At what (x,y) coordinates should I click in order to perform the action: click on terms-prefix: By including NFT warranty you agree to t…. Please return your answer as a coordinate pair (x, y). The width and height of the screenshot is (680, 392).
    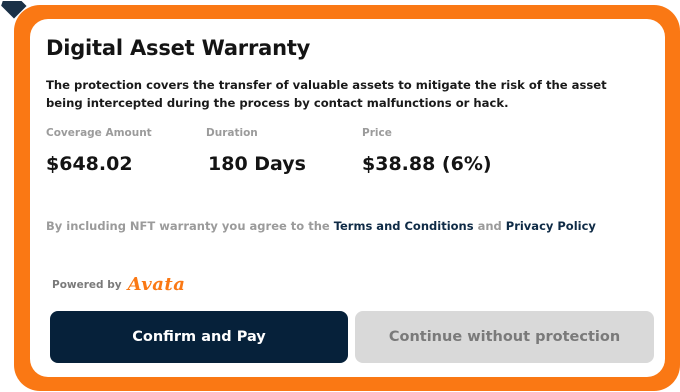
    Looking at the image, I should click on (190, 226).